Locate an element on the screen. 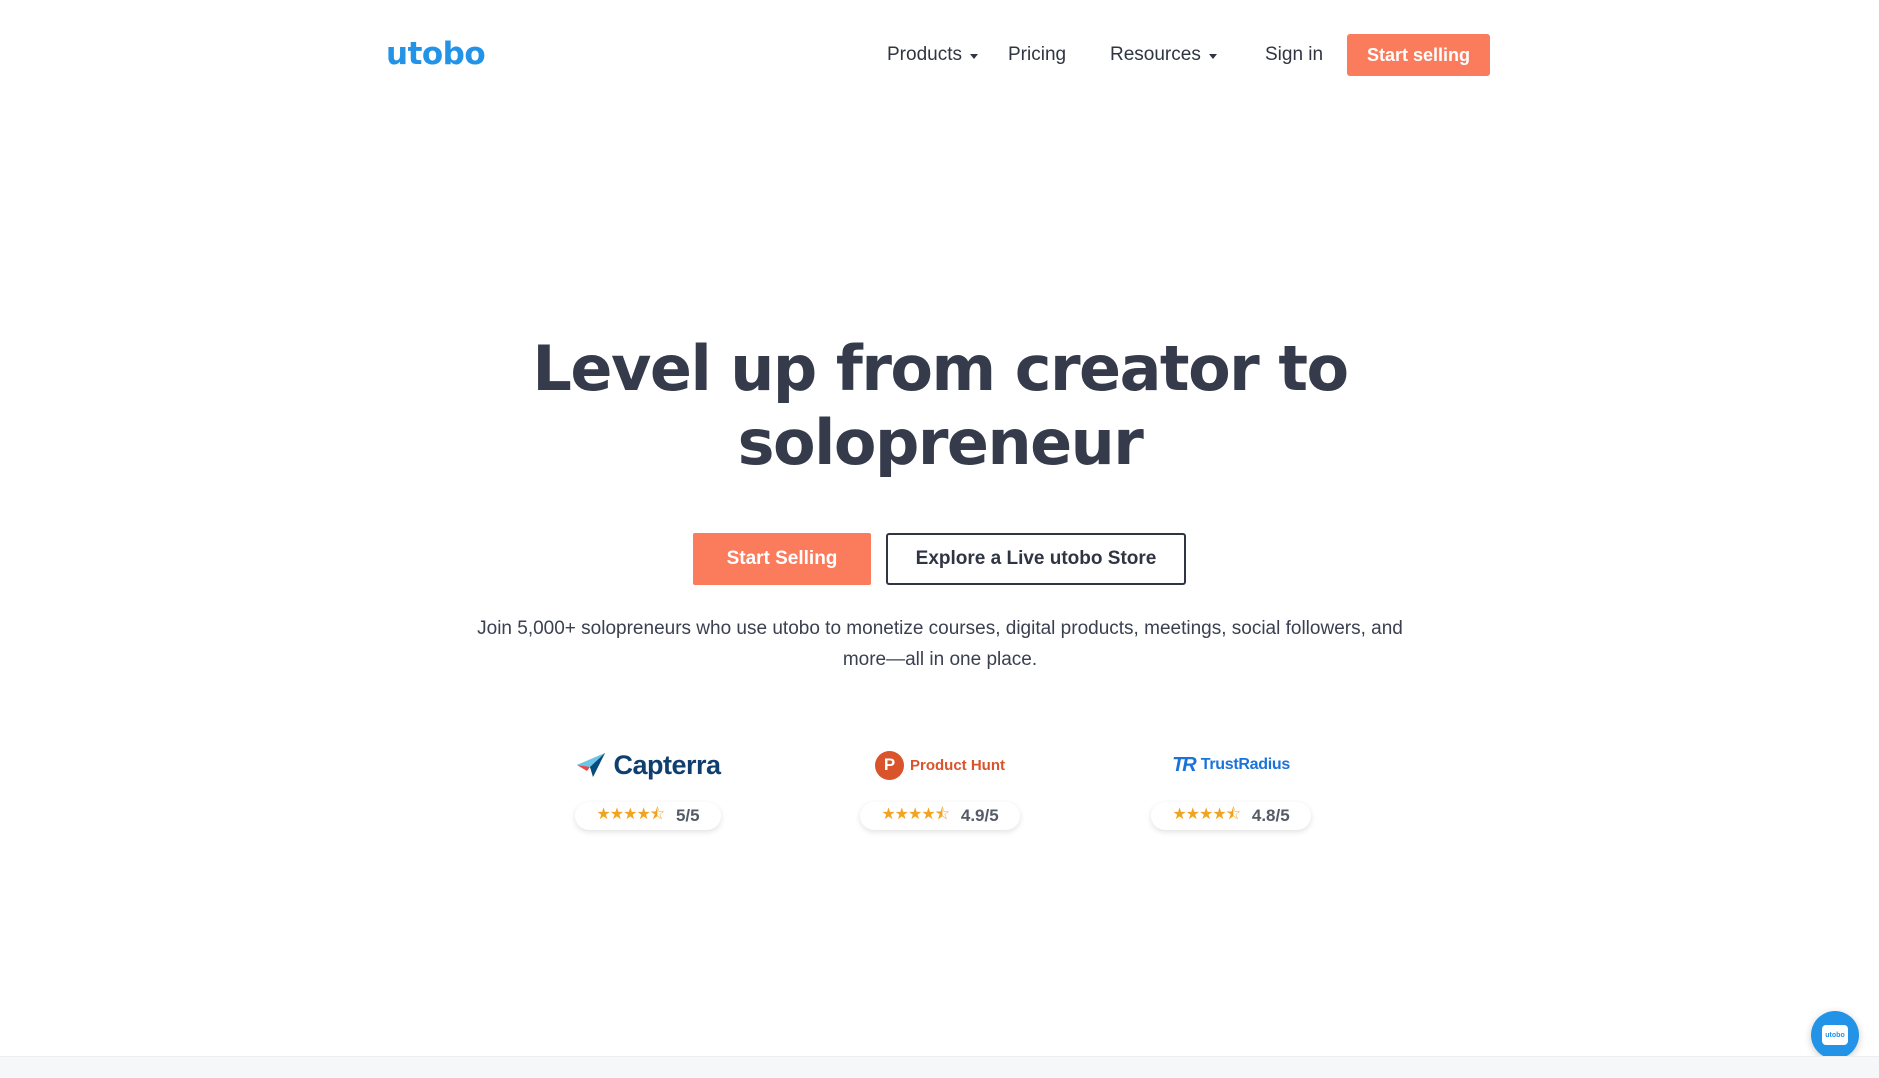 The width and height of the screenshot is (1879, 1078). review-product-hunt: P Product Hunt ★★★★⯪ 4.9/5 is located at coordinates (940, 798).